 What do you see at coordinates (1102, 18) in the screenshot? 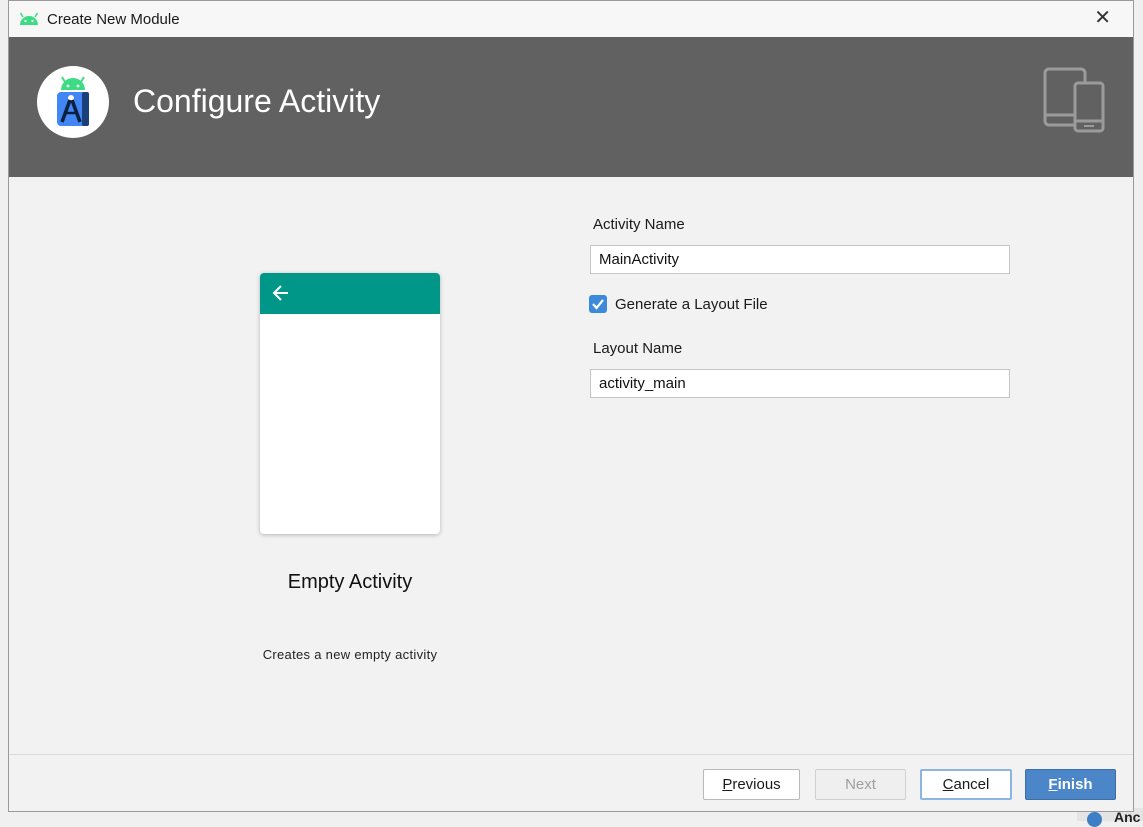
I see `close-icon: ✕` at bounding box center [1102, 18].